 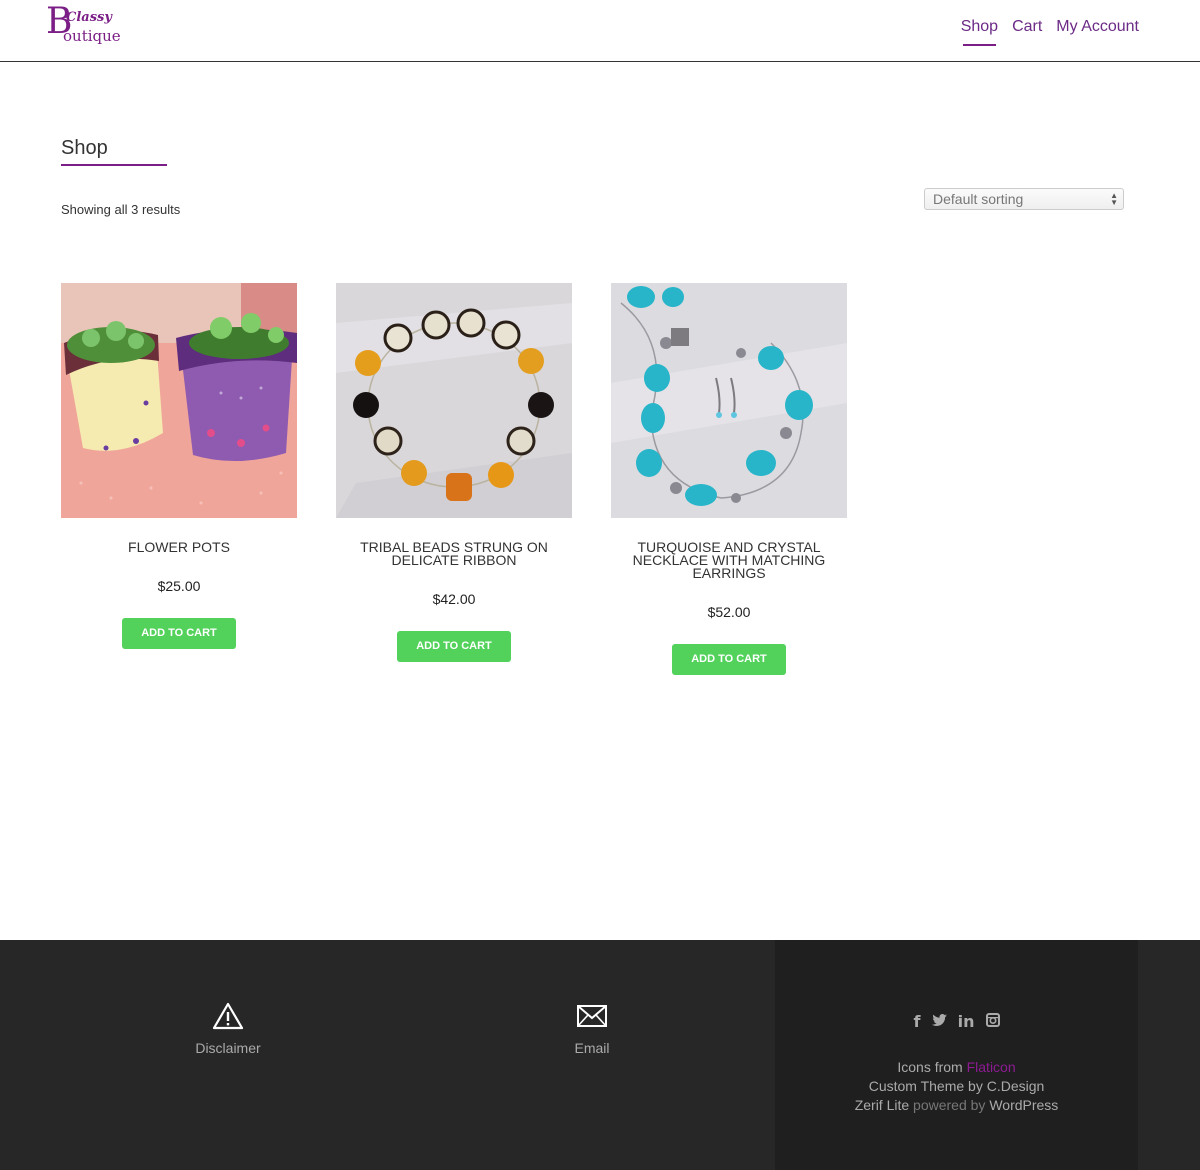 I want to click on credit-powered-line: Zerif Lite powered by WordPress, so click(x=956, y=1105).